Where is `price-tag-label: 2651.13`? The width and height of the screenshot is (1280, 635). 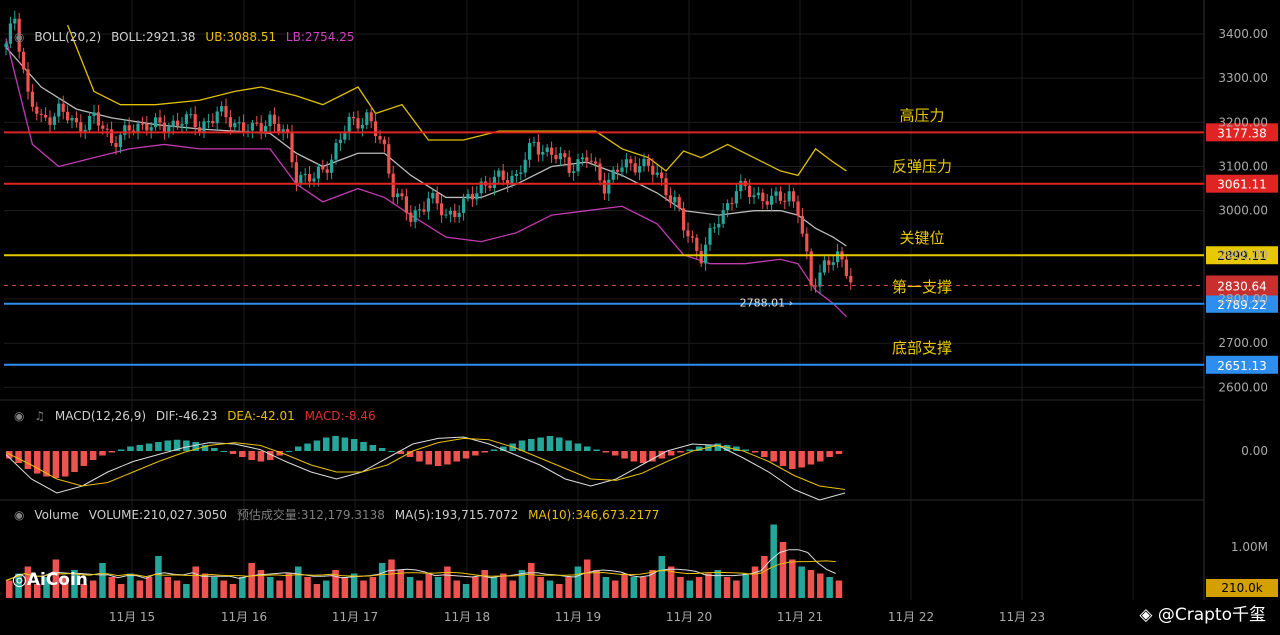 price-tag-label: 2651.13 is located at coordinates (1242, 366).